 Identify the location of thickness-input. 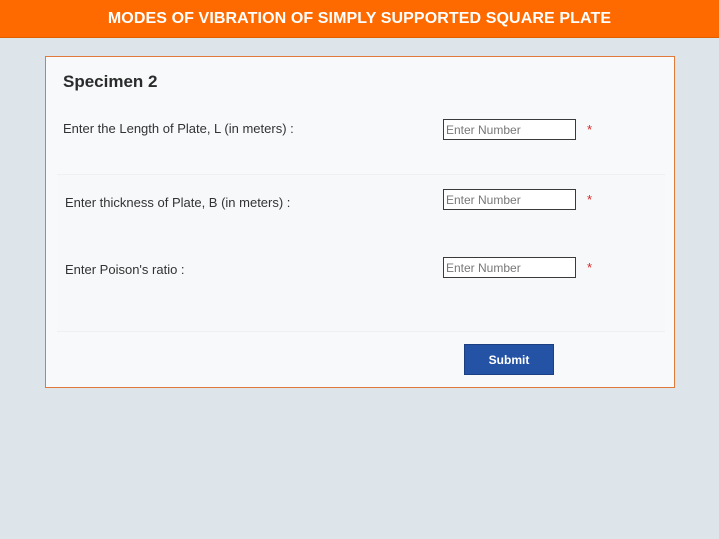
(509, 199).